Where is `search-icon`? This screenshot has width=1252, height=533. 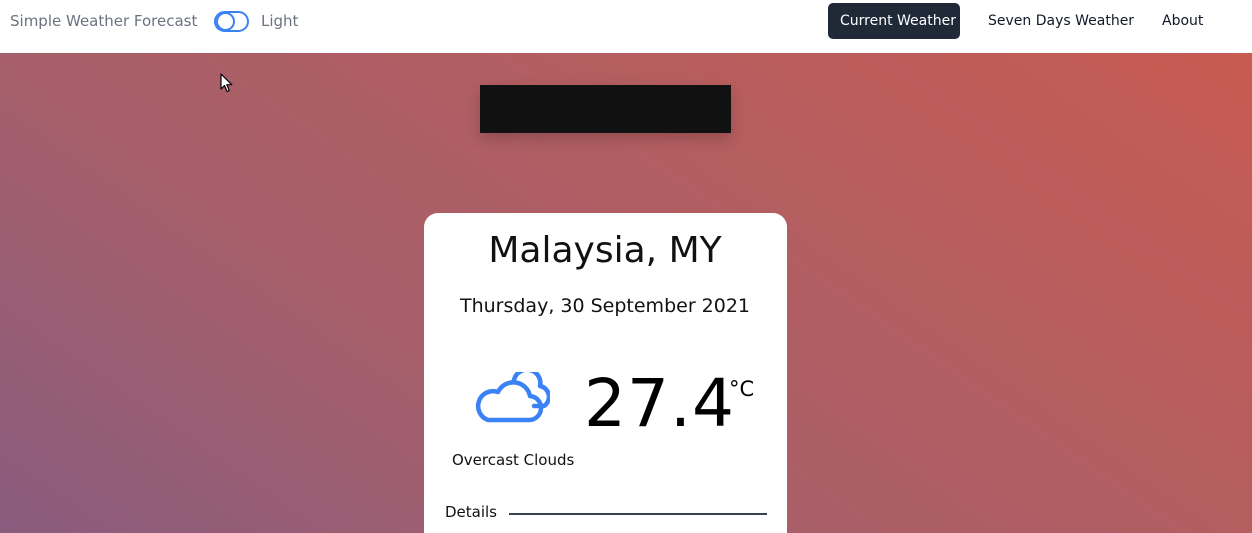
search-icon is located at coordinates (707, 109).